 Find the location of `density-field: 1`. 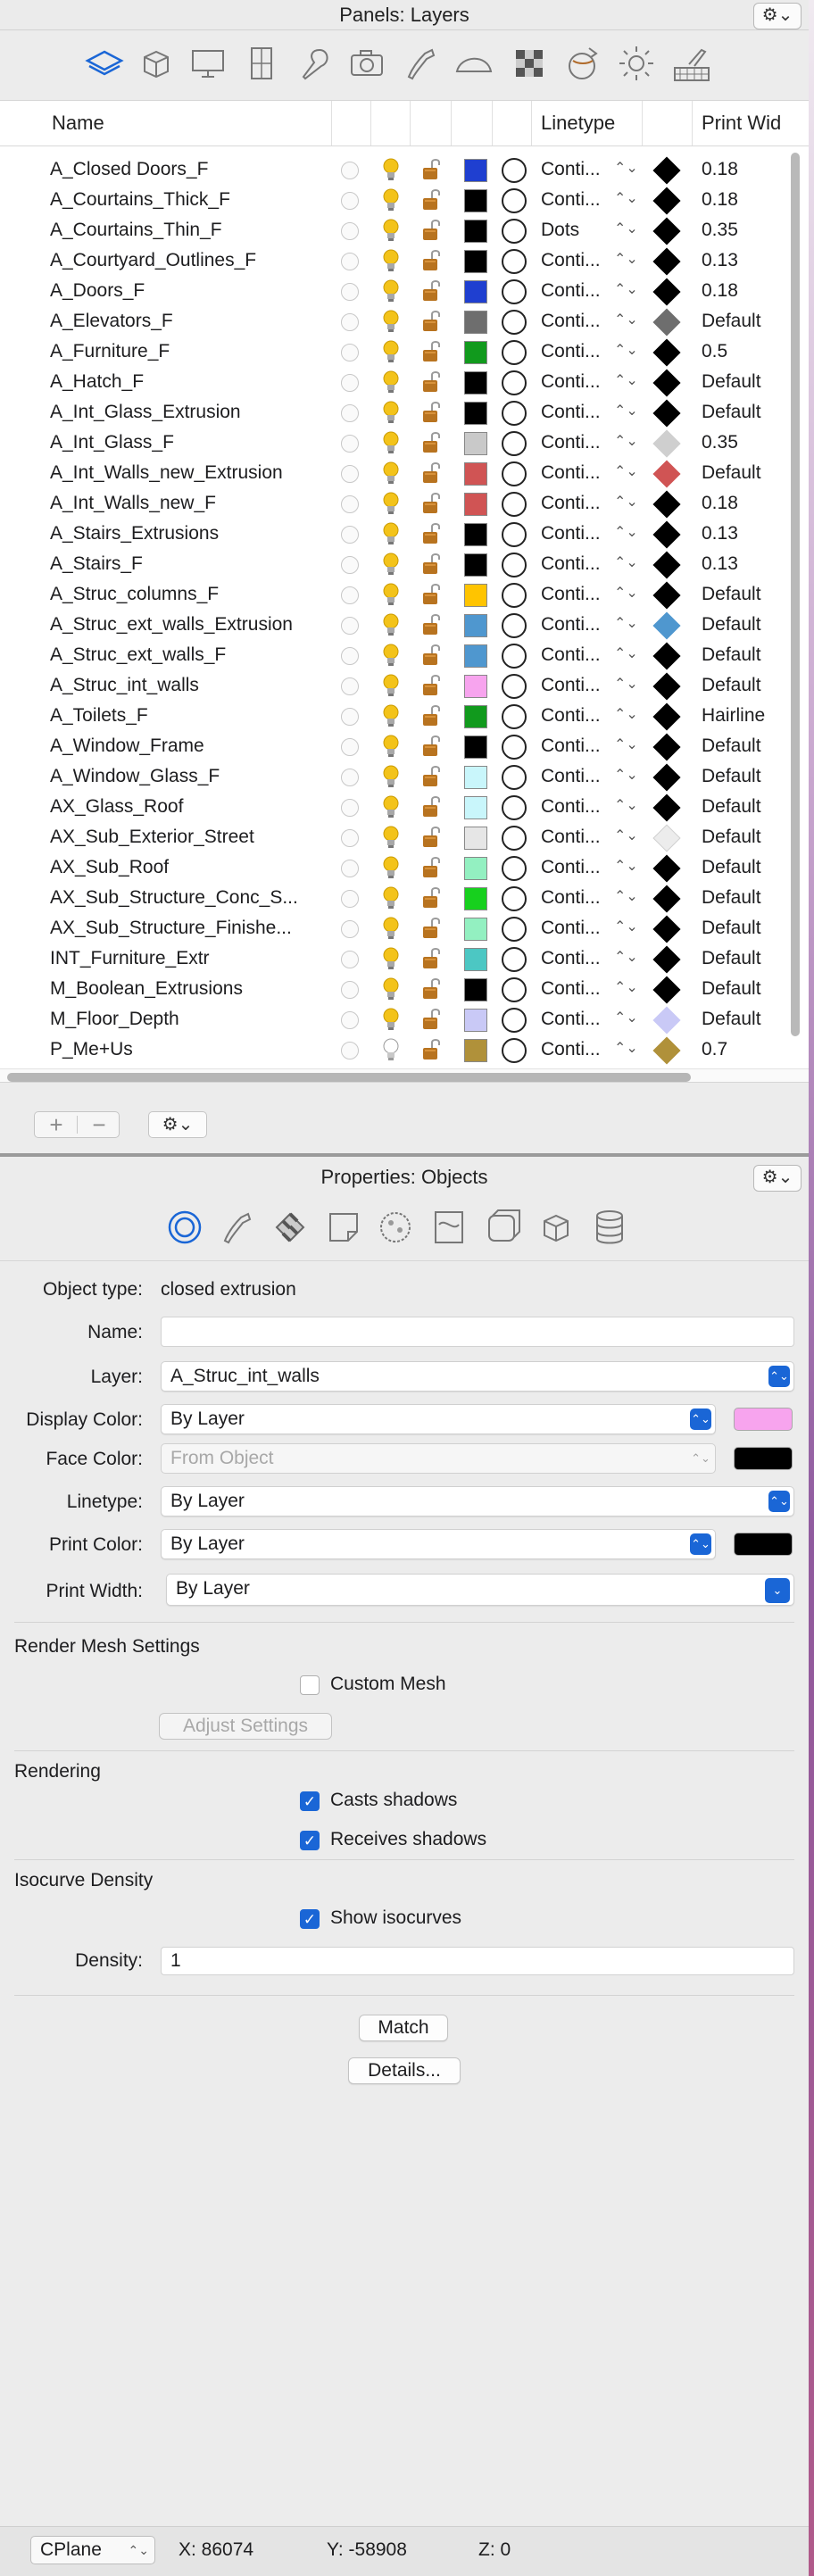

density-field: 1 is located at coordinates (477, 1961).